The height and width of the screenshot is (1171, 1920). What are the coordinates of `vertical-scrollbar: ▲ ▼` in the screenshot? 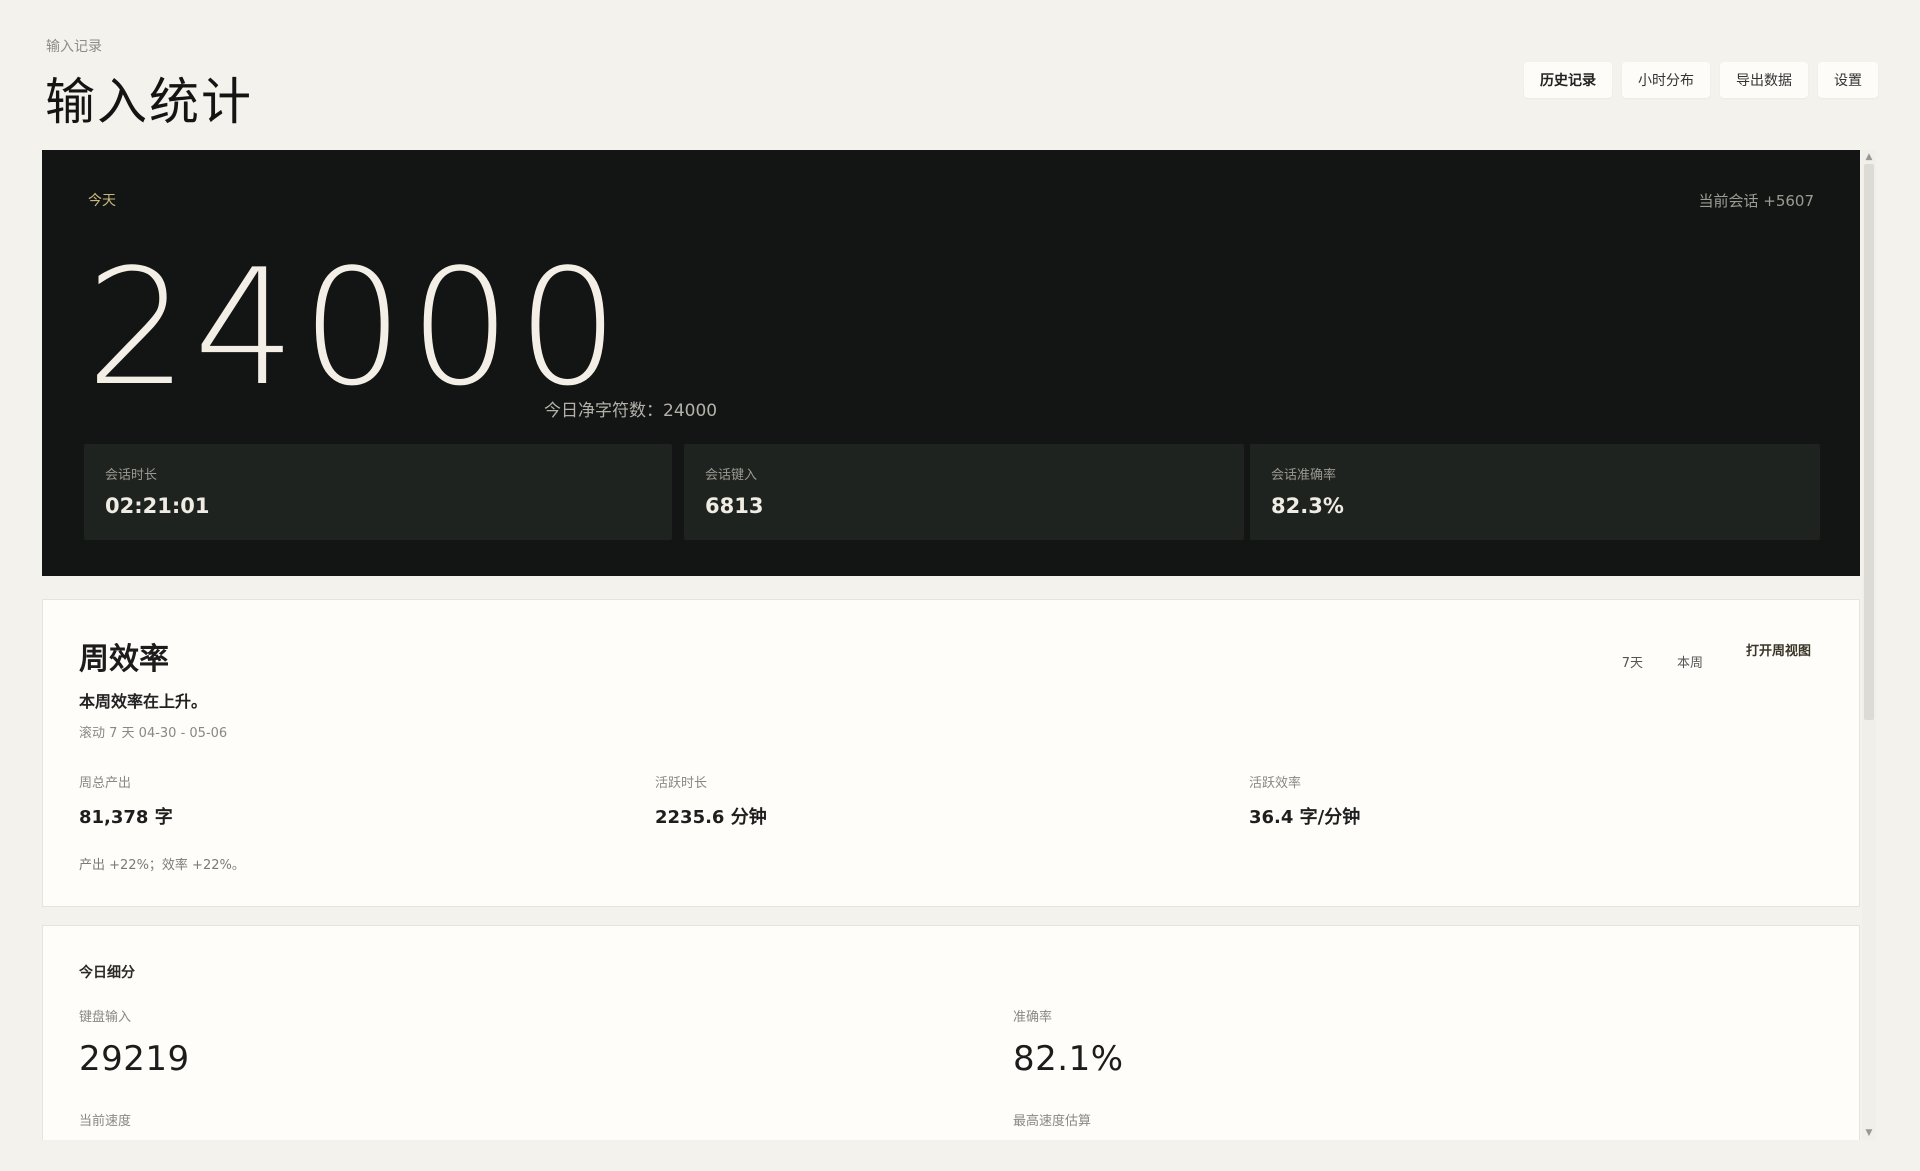 It's located at (1869, 645).